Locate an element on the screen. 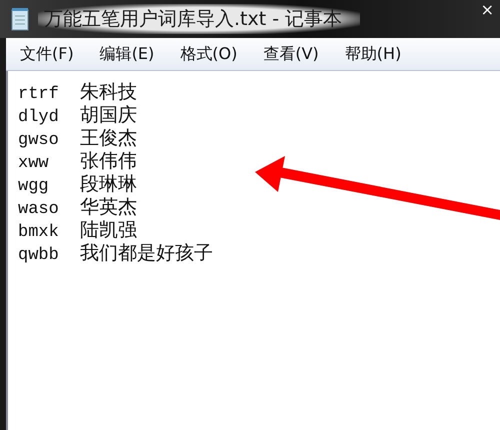 The image size is (500, 430). window-title: 万能五笔用户词库导入.txt - 记事本 is located at coordinates (199, 19).